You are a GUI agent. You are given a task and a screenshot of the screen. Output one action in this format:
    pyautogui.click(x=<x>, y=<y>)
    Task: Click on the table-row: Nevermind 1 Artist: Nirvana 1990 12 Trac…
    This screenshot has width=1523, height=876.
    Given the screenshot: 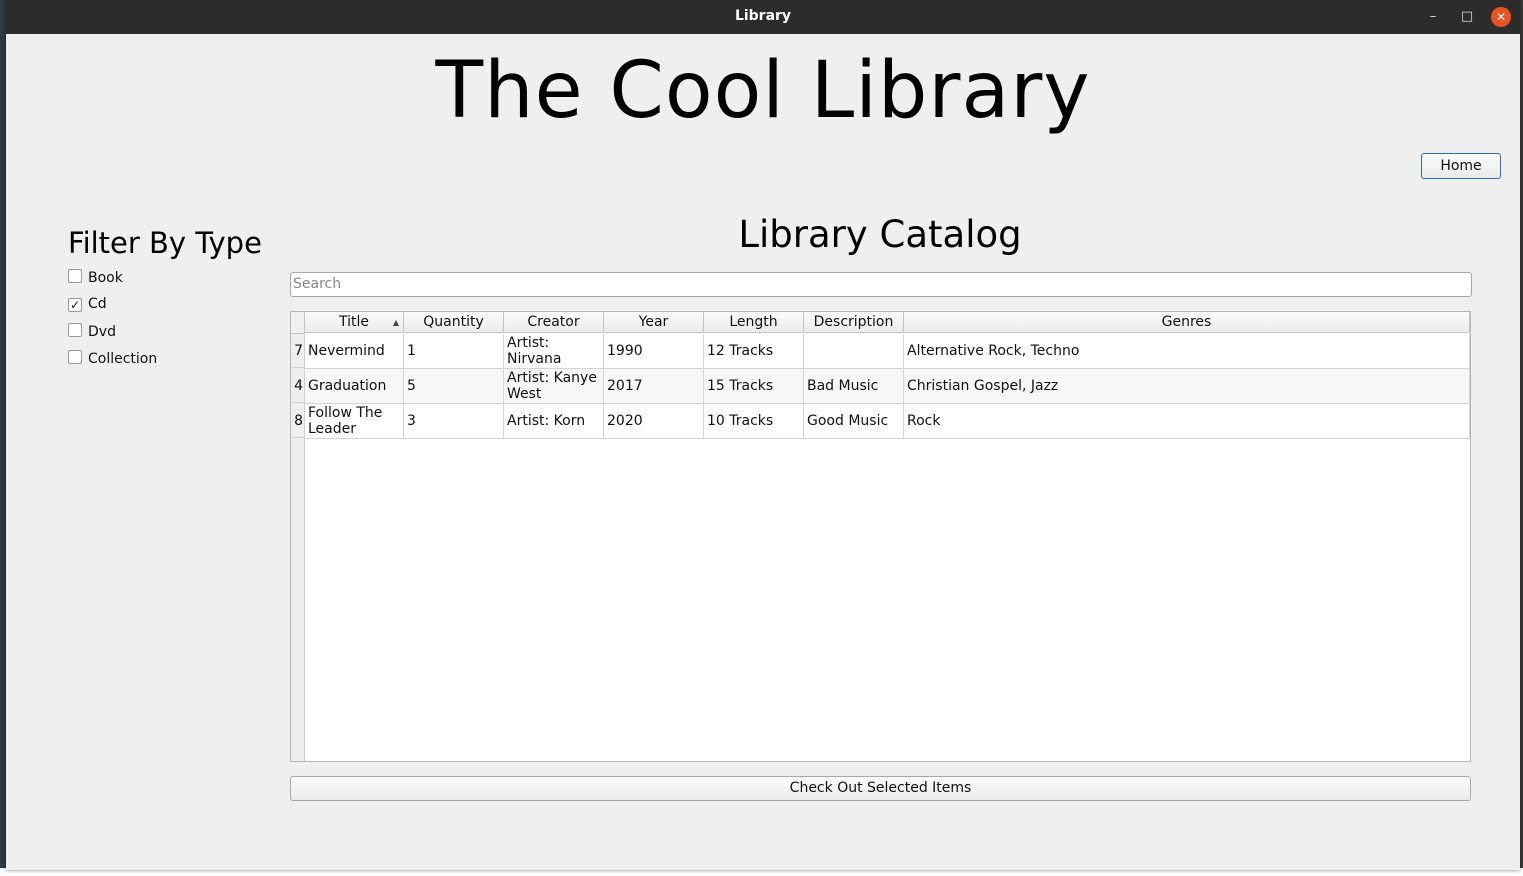 What is the action you would take?
    pyautogui.click(x=887, y=351)
    